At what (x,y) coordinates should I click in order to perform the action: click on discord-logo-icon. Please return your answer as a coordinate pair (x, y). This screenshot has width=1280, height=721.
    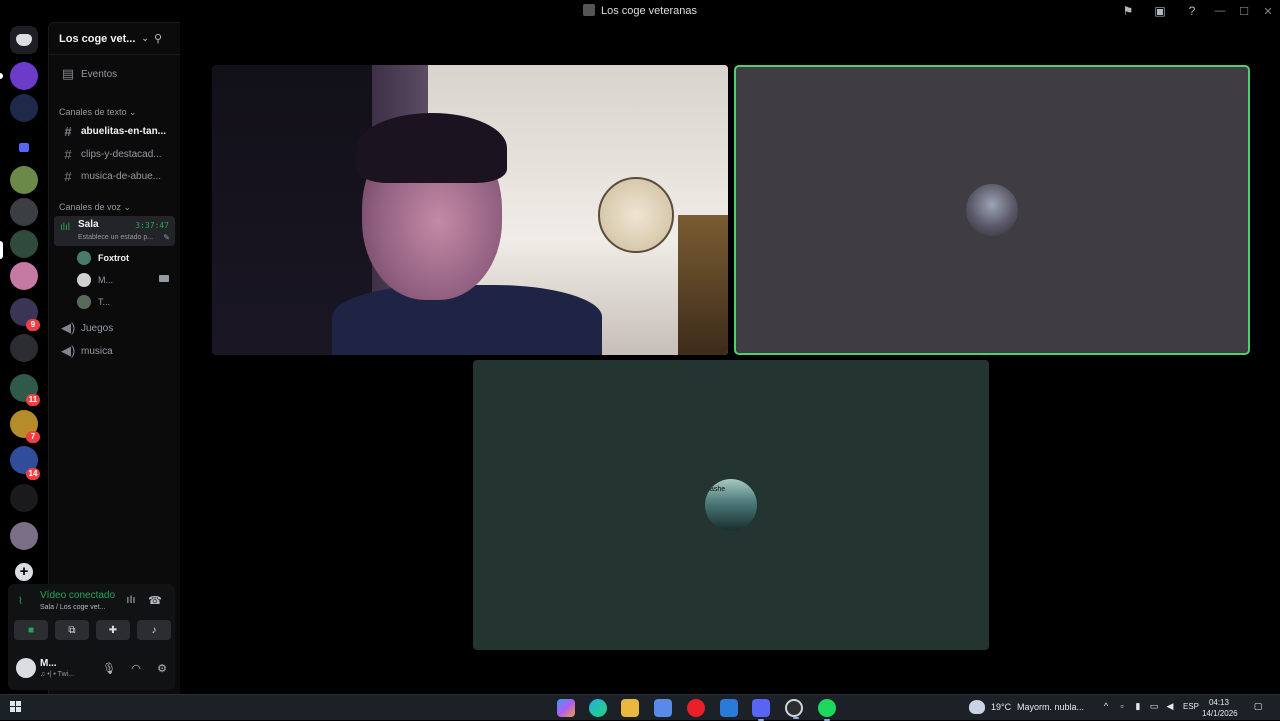
    Looking at the image, I should click on (24, 40).